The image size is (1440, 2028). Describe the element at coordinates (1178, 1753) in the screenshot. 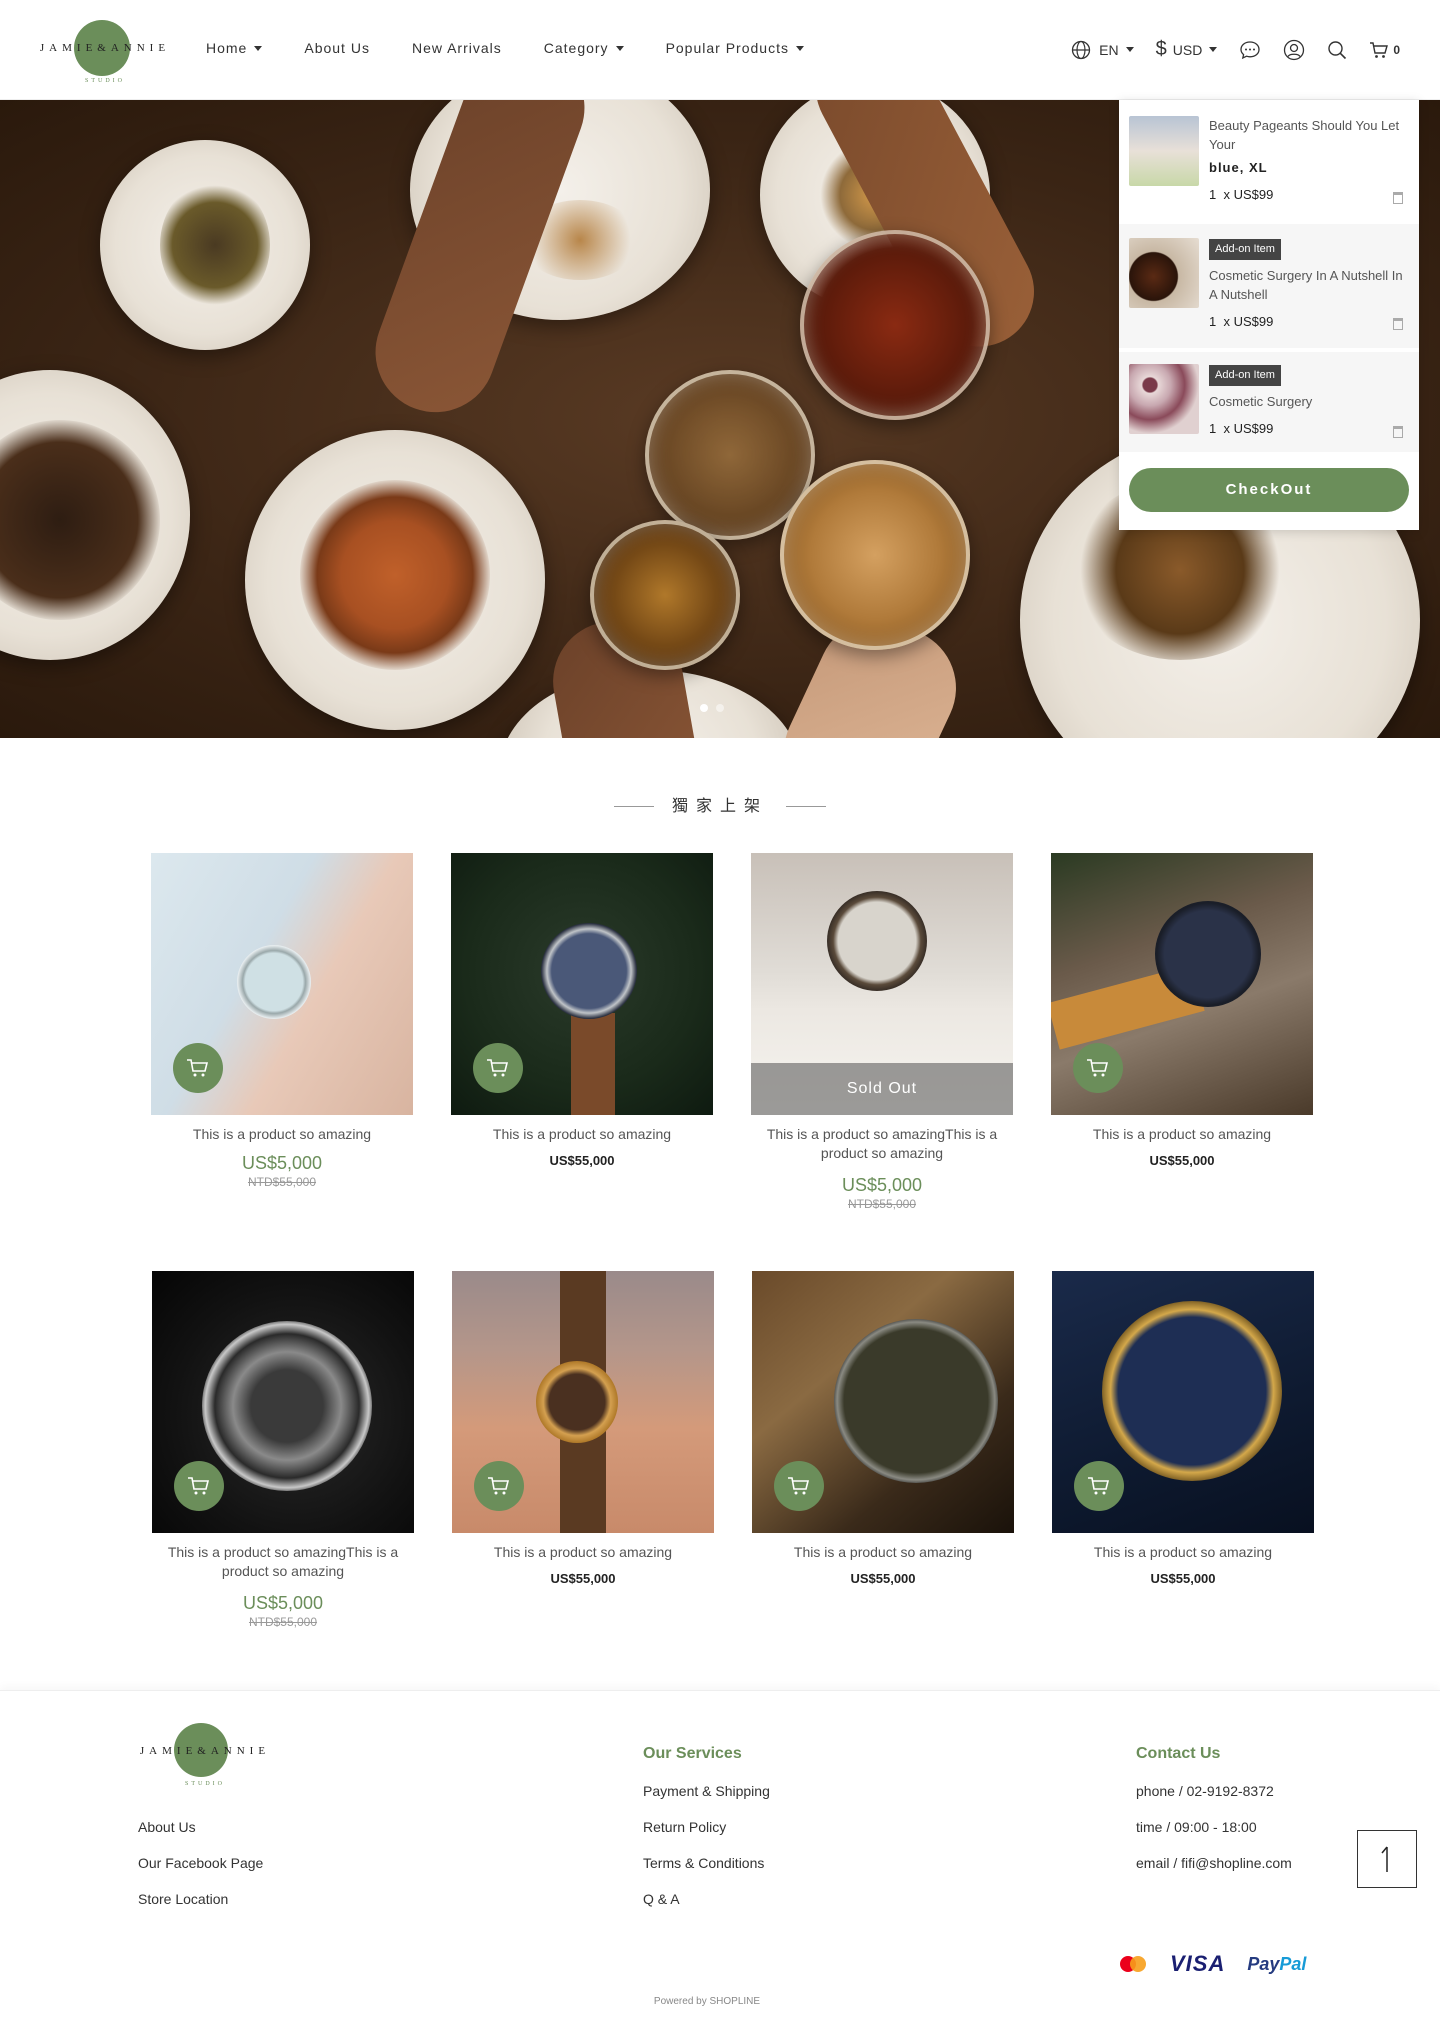

I see `footer-contact-title: Contact Us` at that location.